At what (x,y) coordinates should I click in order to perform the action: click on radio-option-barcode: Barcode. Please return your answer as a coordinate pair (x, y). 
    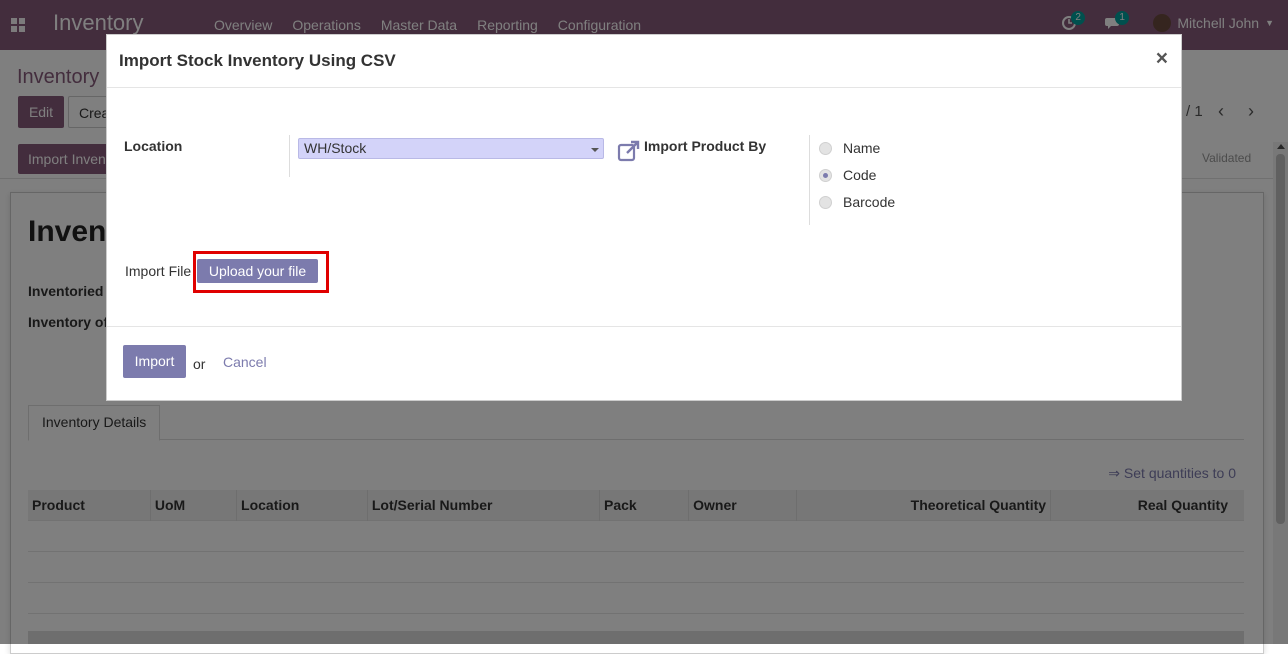
    Looking at the image, I should click on (857, 202).